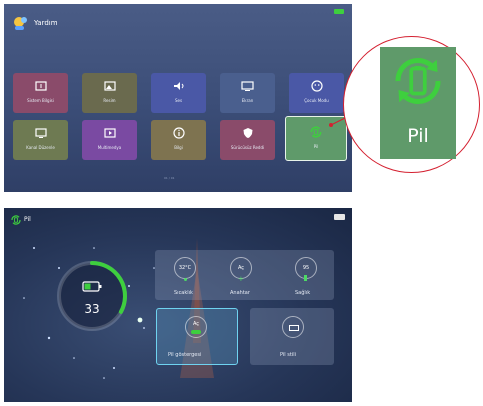  I want to click on battery-style-icon, so click(294, 328).